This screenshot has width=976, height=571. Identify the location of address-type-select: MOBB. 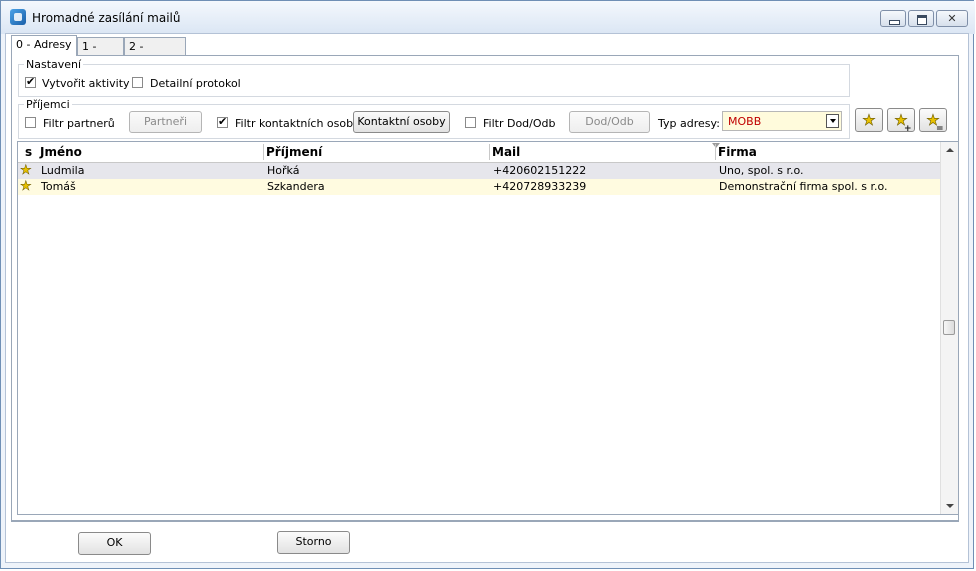
(782, 121).